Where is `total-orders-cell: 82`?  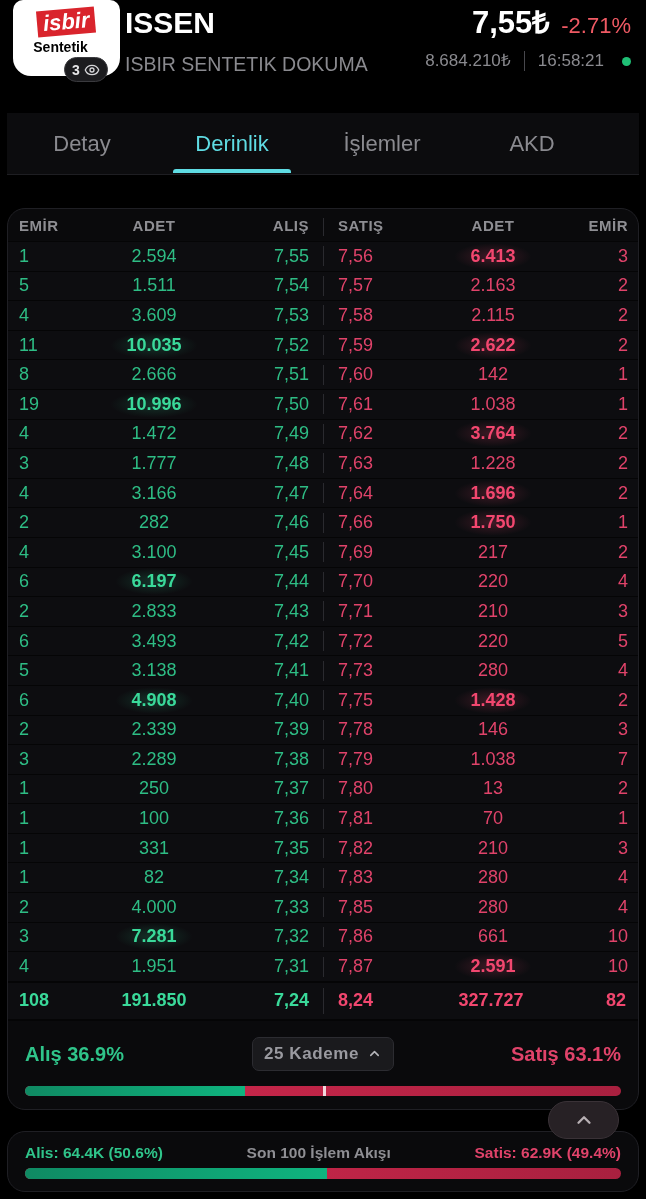 total-orders-cell: 82 is located at coordinates (615, 1000).